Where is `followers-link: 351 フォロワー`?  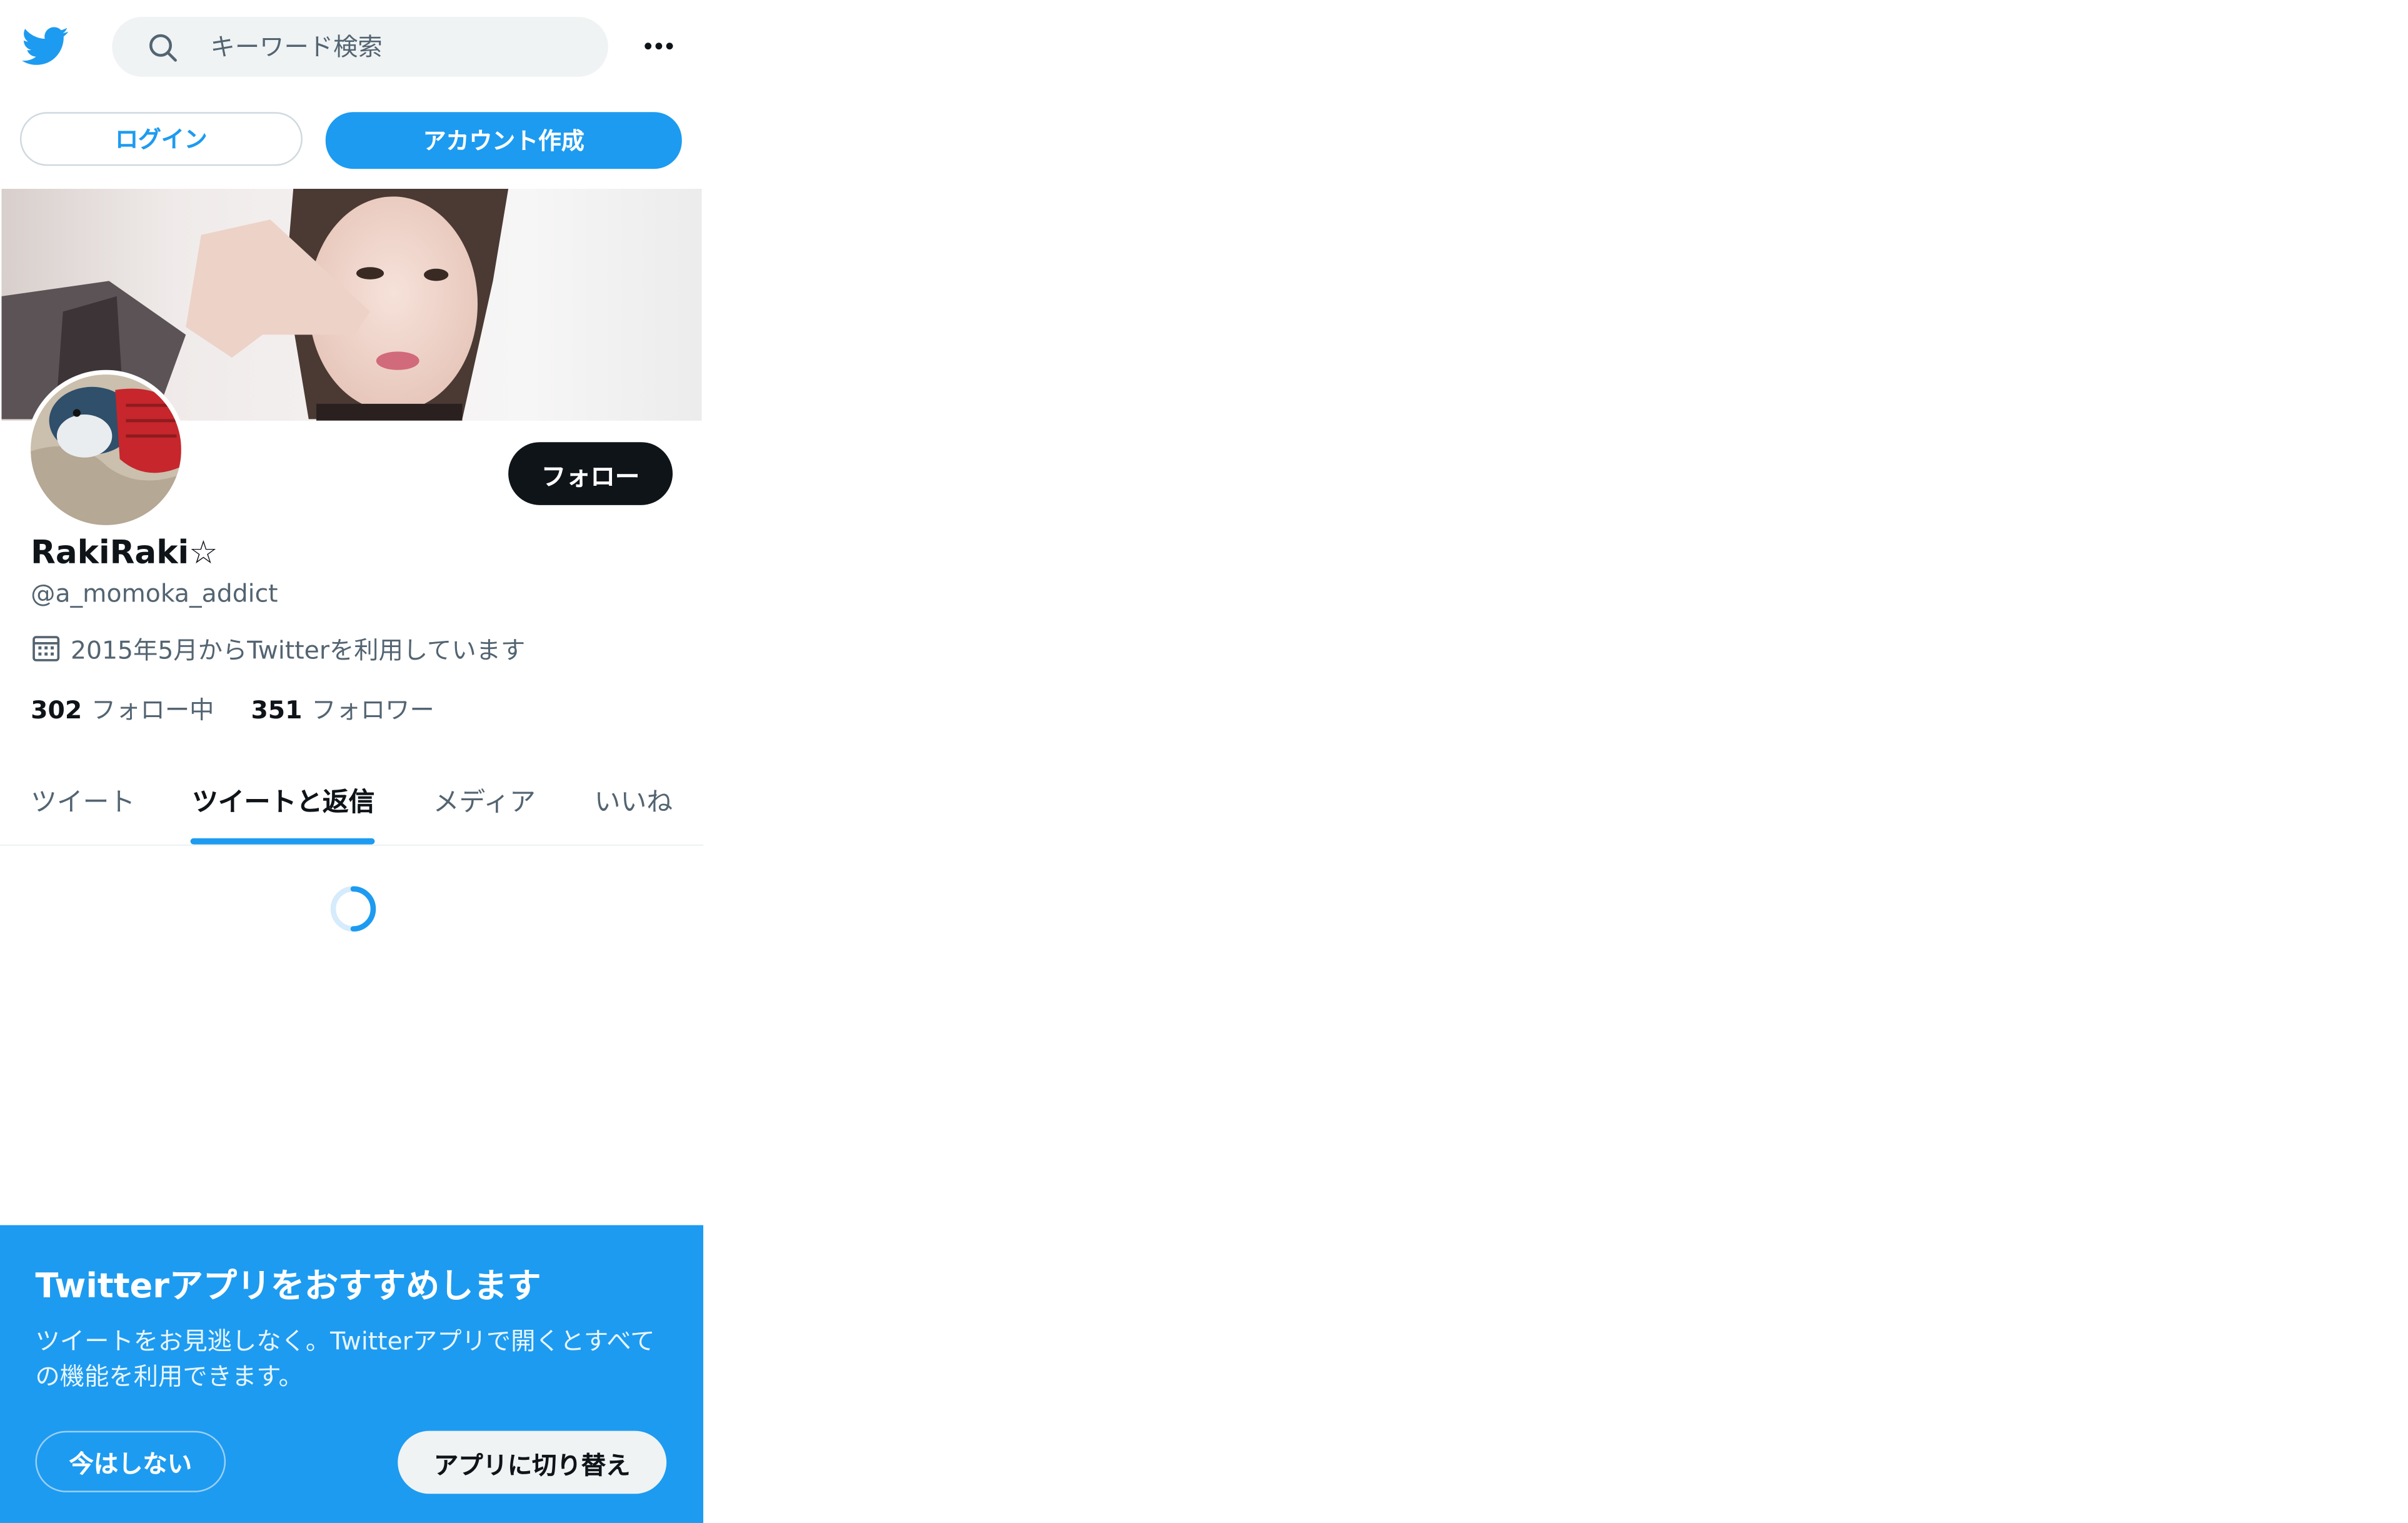 followers-link: 351 フォロワー is located at coordinates (342, 708).